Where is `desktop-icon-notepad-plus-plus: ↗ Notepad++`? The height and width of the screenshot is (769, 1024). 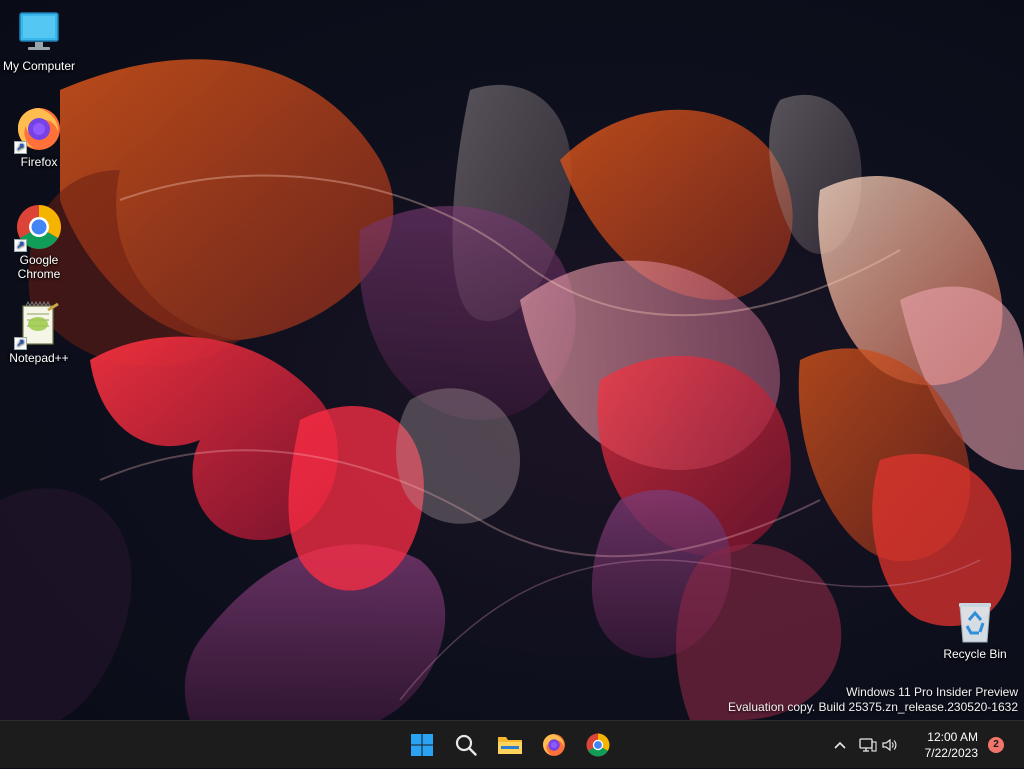
desktop-icon-notepad-plus-plus: ↗ Notepad++ is located at coordinates (39, 332).